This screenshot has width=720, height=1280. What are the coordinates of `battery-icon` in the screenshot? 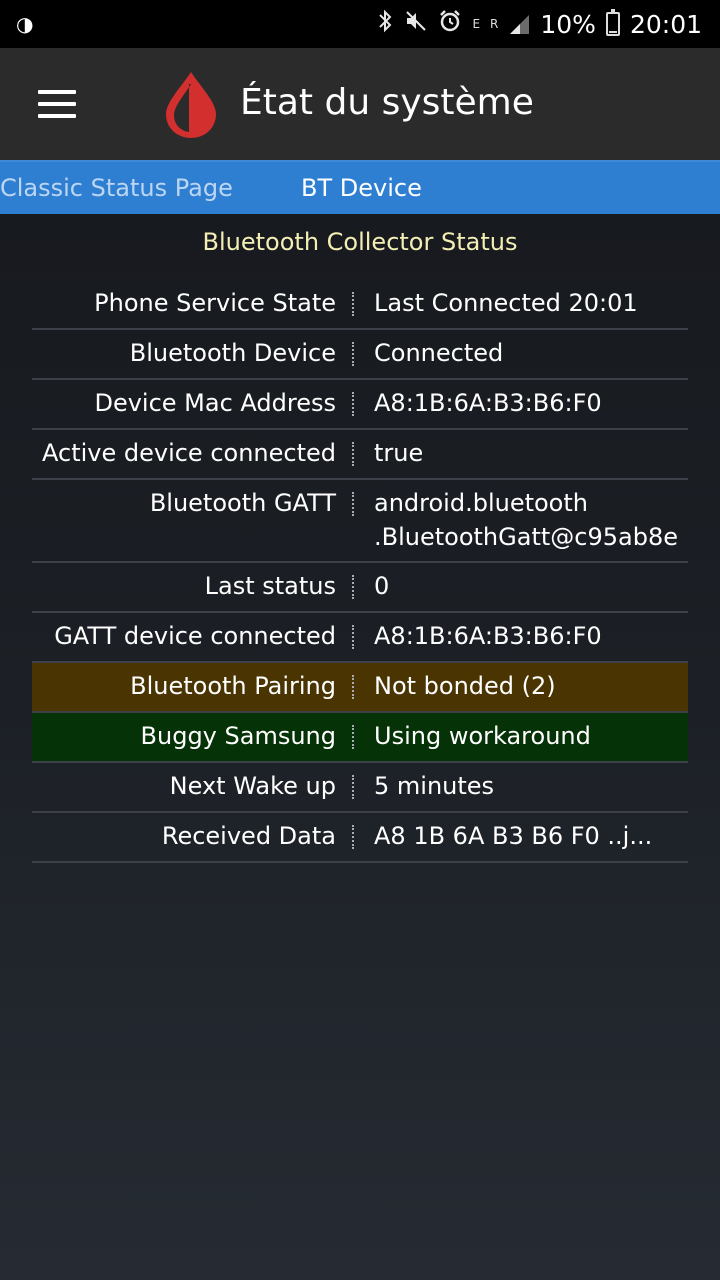 It's located at (612, 22).